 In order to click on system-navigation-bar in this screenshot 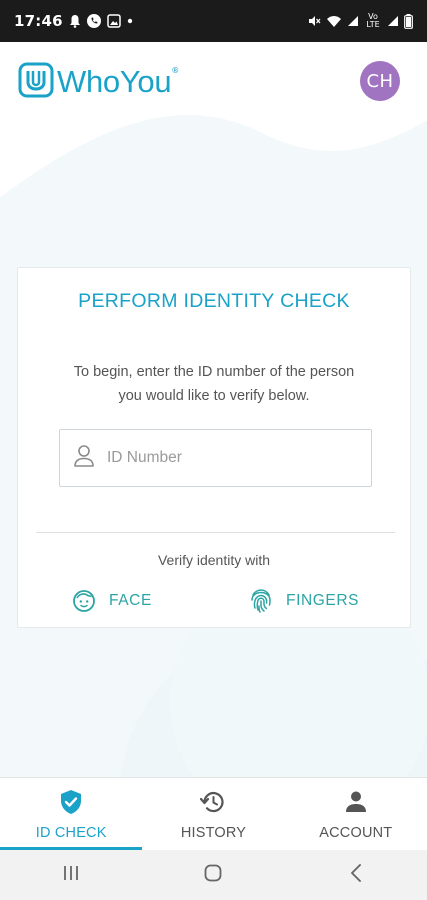, I will do `click(213, 875)`.